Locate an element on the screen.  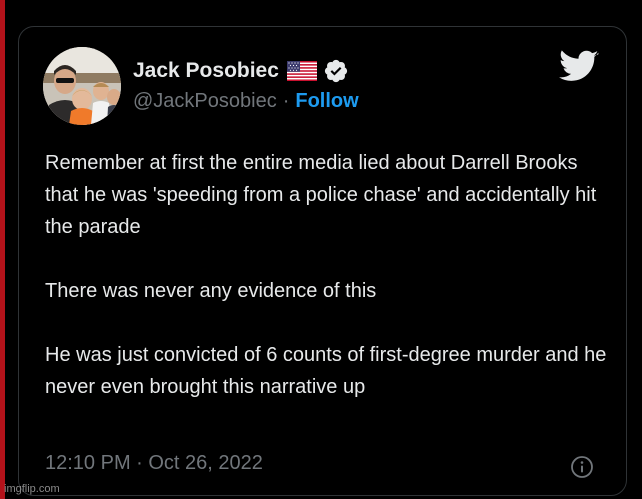
author-name-row: Jack Posobiec is located at coordinates (241, 71).